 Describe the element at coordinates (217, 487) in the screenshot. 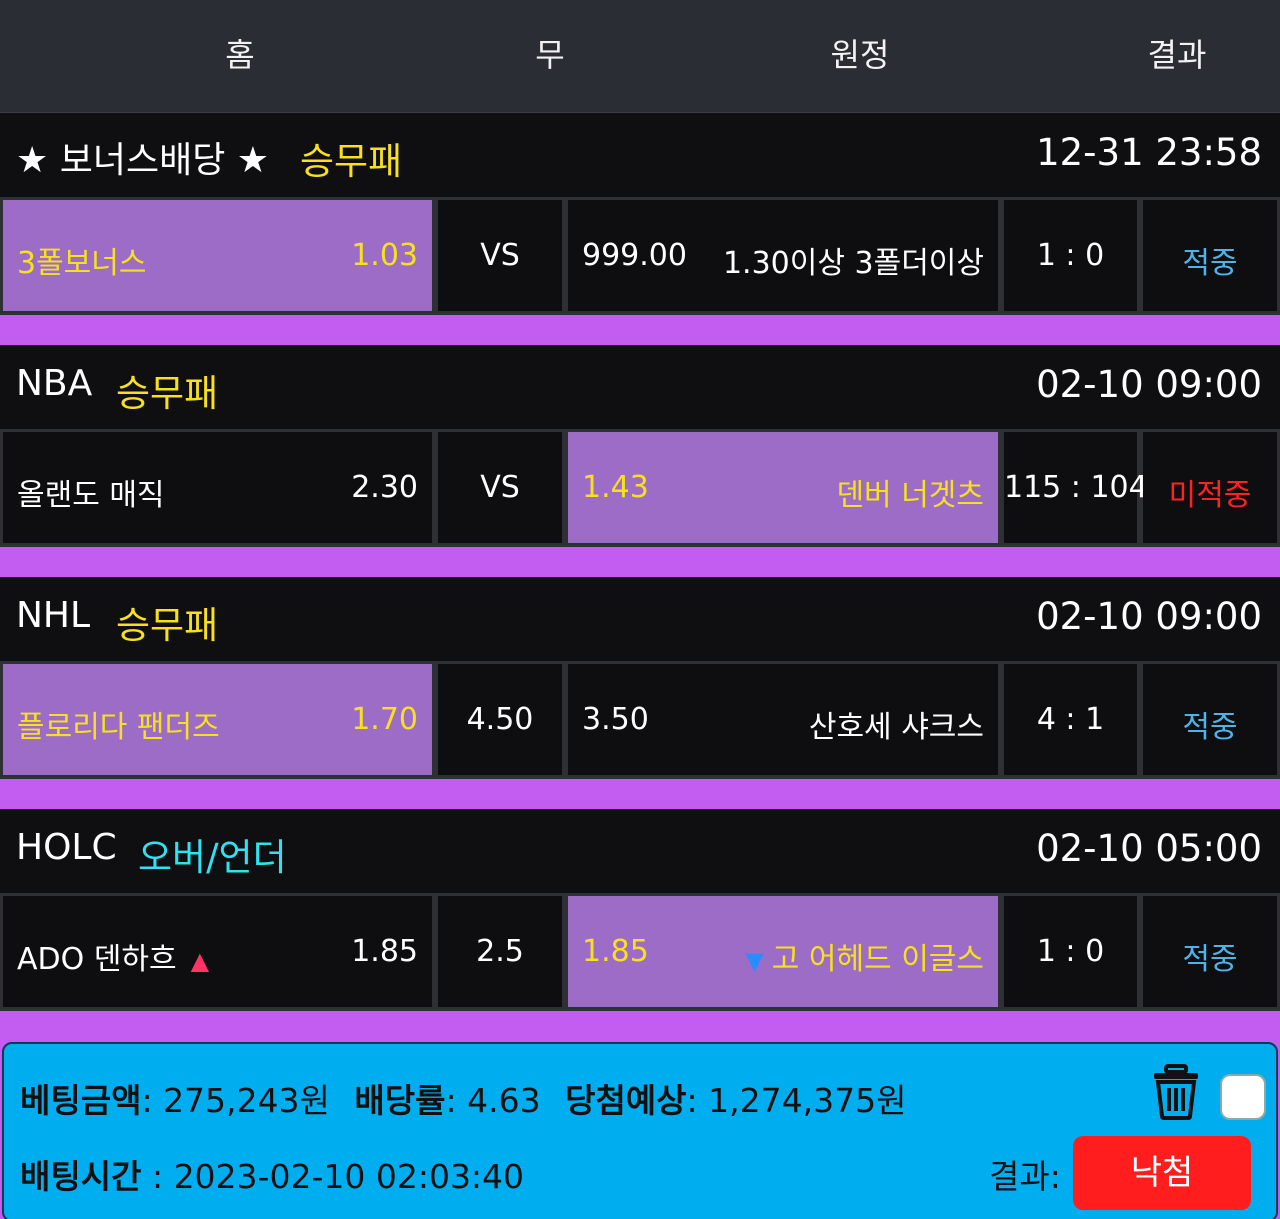

I see `home-pick-cell: 올랜도 매직 2.30` at that location.